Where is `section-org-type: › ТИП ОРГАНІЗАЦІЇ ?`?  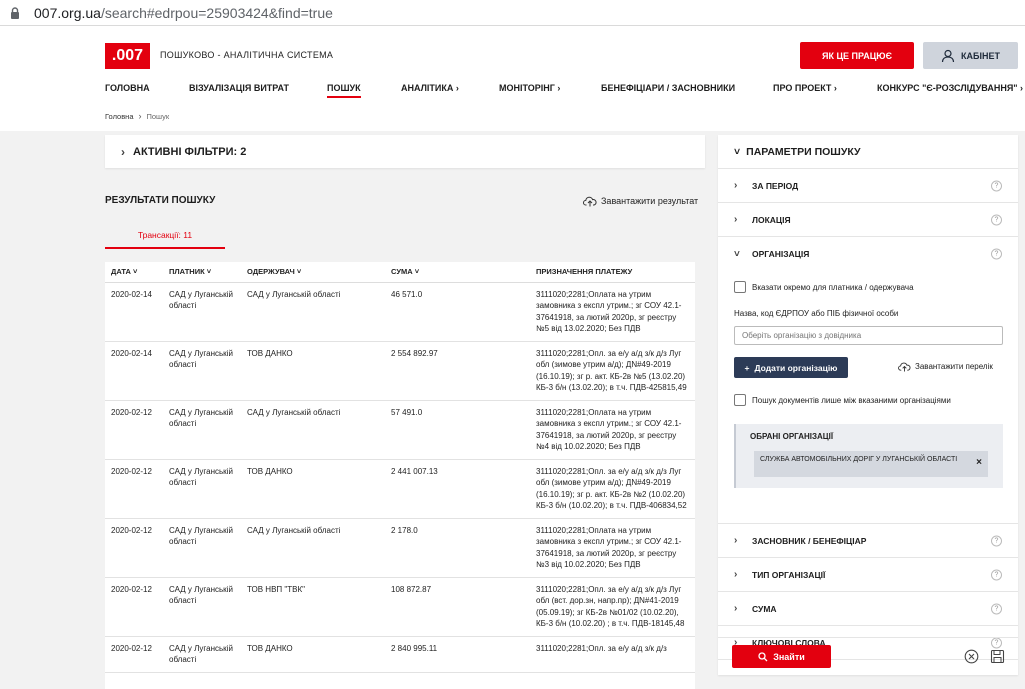
section-org-type: › ТИП ОРГАНІЗАЦІЇ ? is located at coordinates (868, 575).